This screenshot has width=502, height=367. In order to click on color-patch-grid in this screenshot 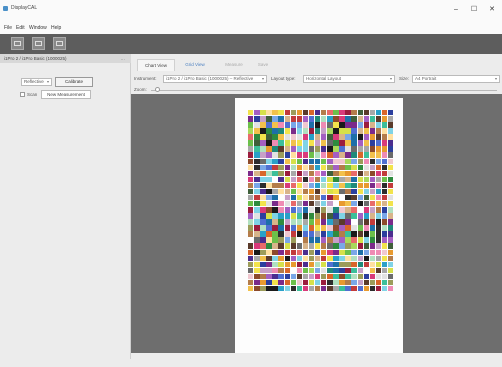, I will do `click(321, 201)`.